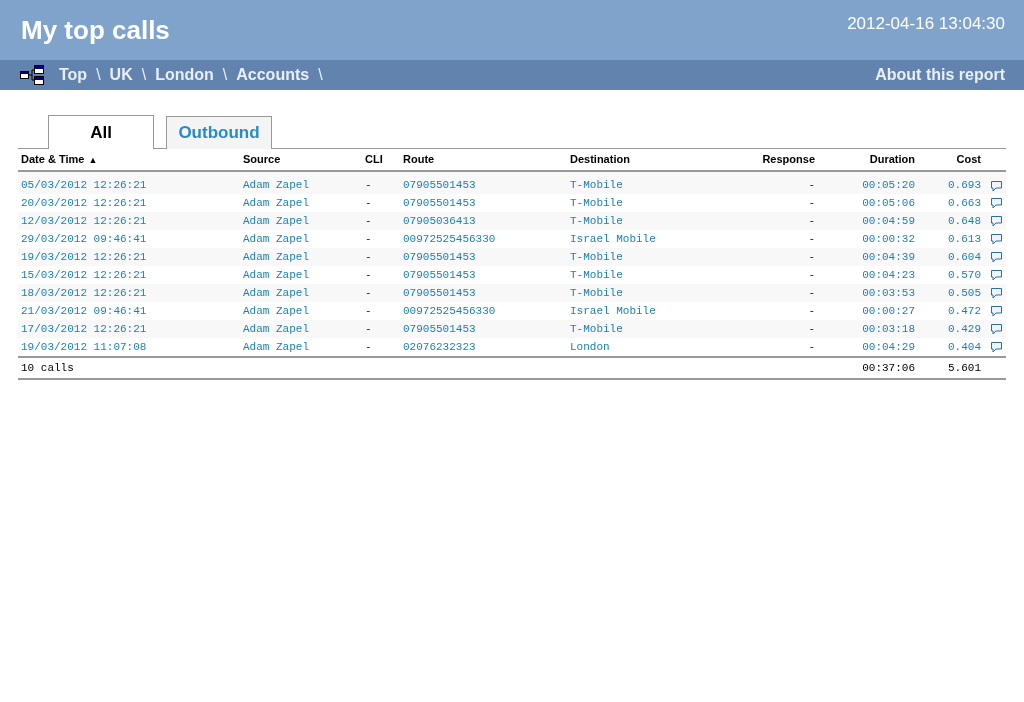 The height and width of the screenshot is (702, 1024). Describe the element at coordinates (888, 275) in the screenshot. I see `duration-cell: 00:04:23` at that location.